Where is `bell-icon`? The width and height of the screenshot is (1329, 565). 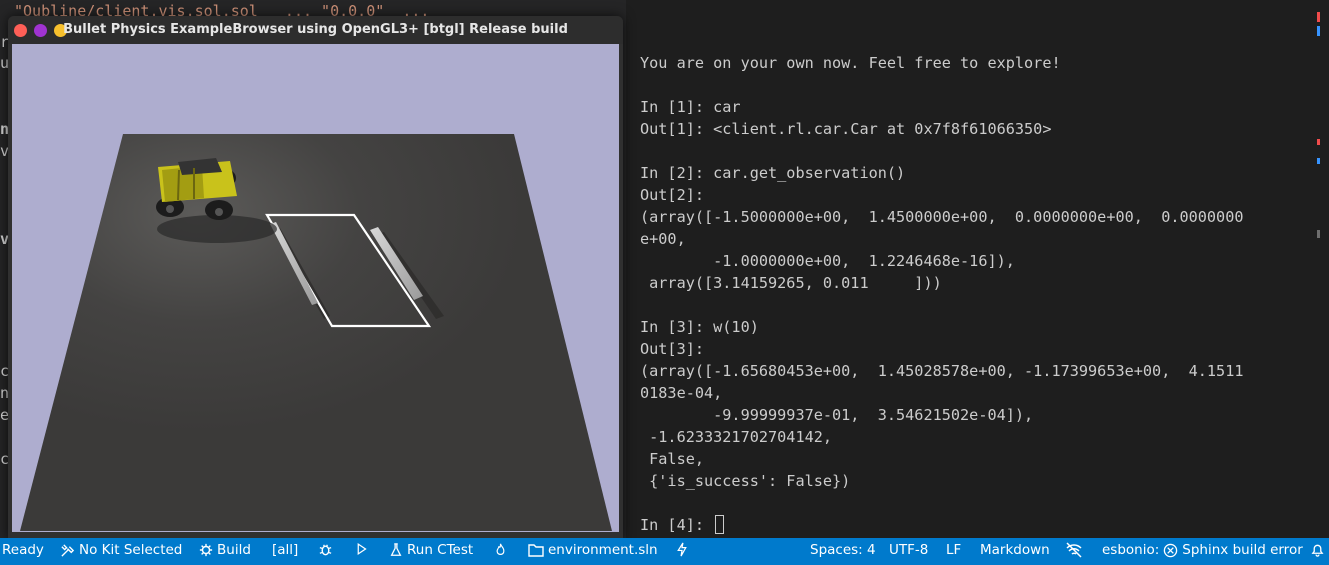
bell-icon is located at coordinates (1317, 550).